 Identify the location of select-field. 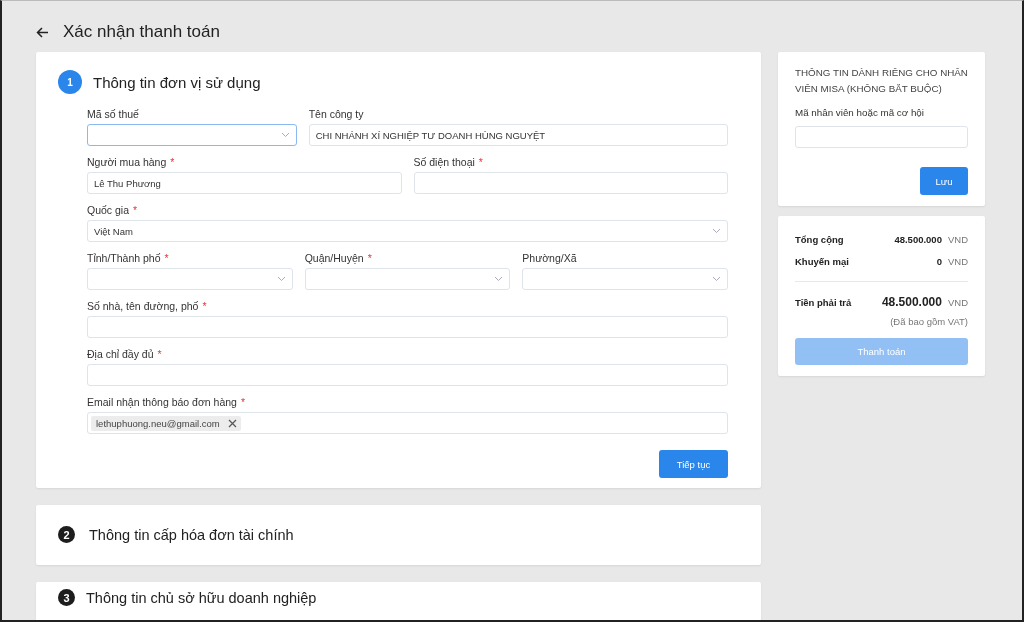
(192, 135).